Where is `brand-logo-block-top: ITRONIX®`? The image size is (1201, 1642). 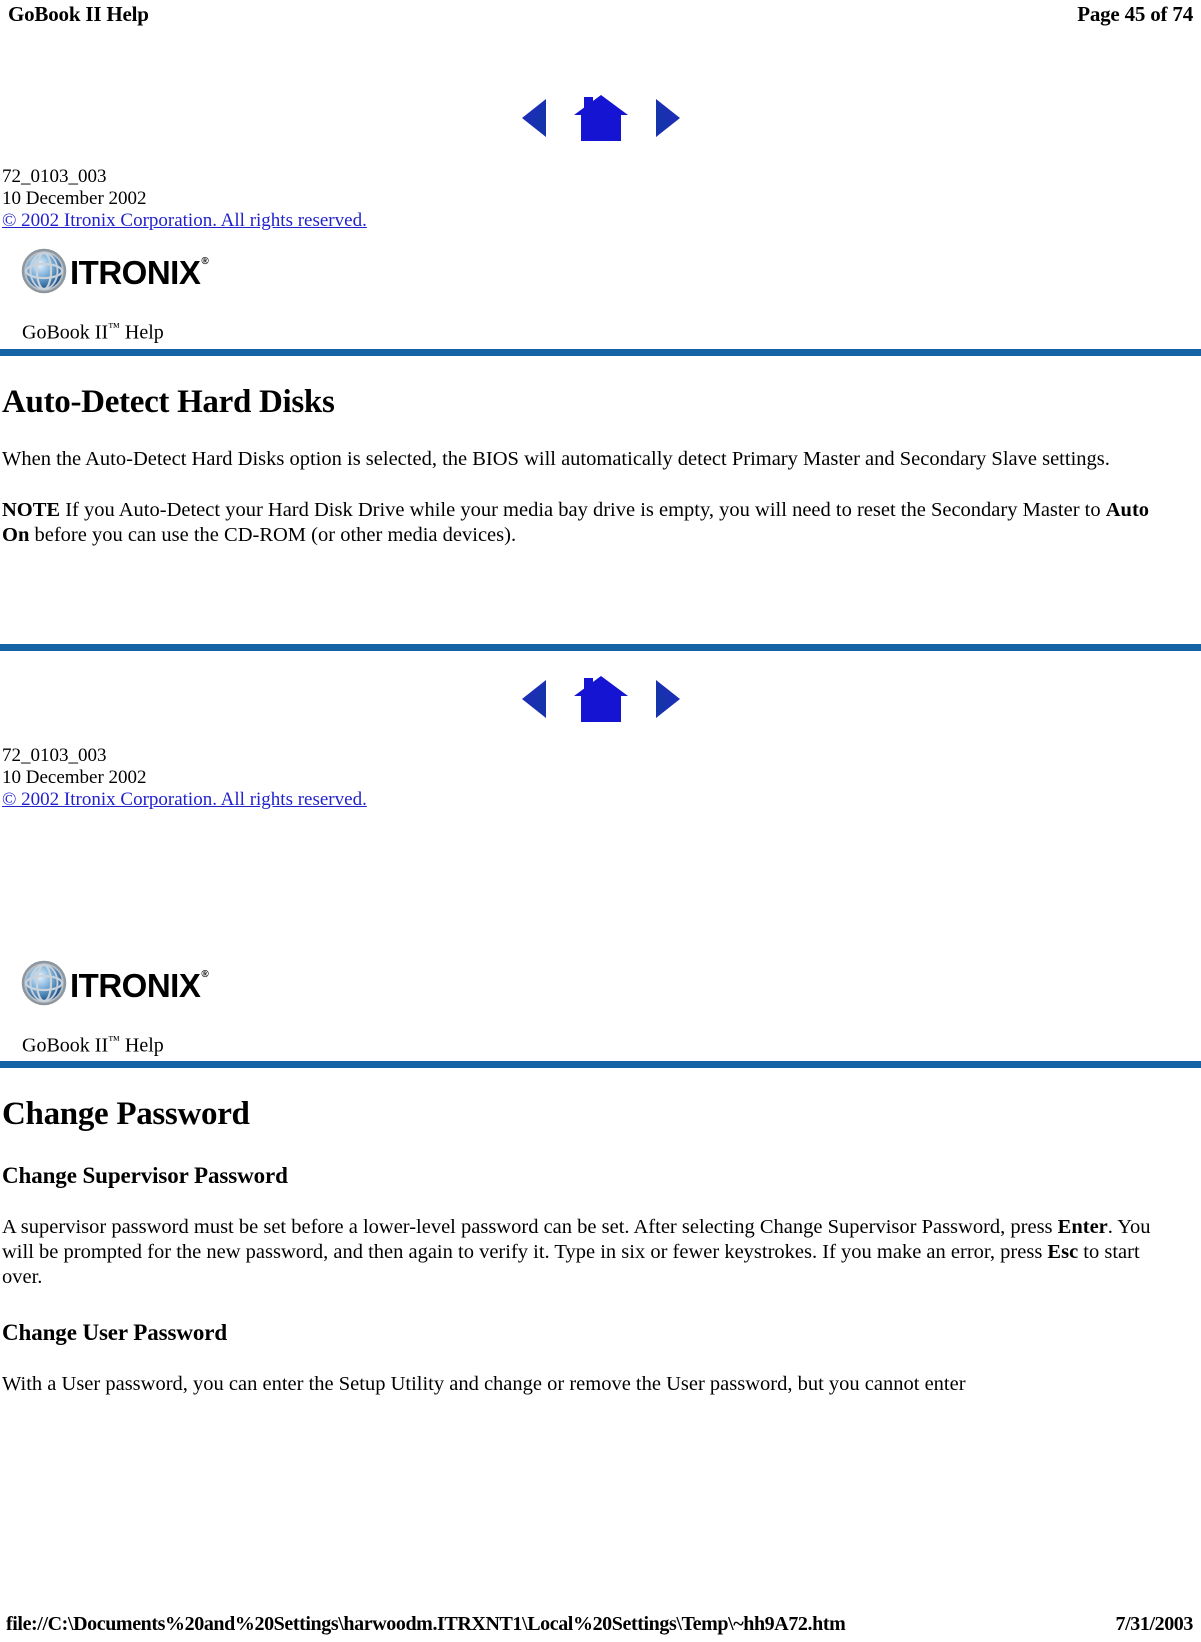 brand-logo-block-top: ITRONIX® is located at coordinates (600, 265).